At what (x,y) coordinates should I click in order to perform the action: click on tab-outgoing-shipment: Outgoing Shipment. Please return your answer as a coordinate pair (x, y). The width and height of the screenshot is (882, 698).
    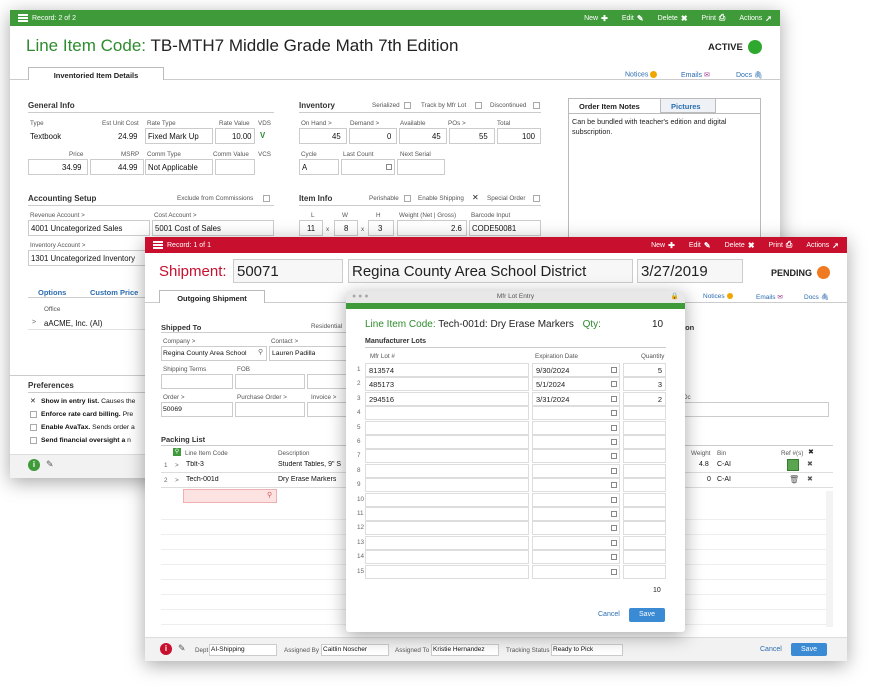
    Looking at the image, I should click on (212, 296).